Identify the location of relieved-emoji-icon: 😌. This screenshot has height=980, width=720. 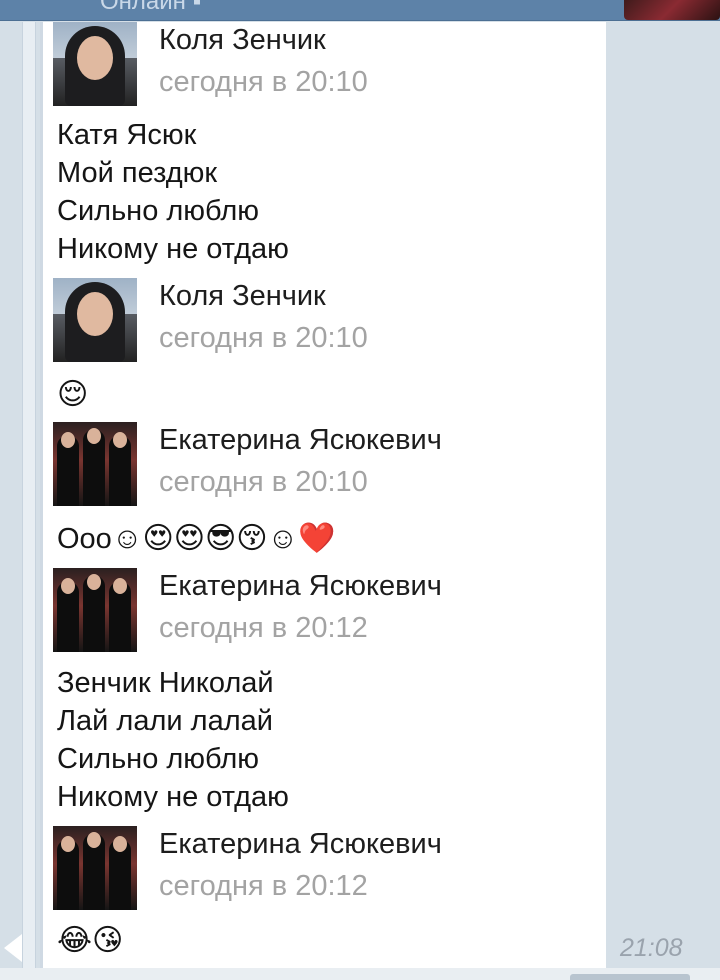
(73, 394).